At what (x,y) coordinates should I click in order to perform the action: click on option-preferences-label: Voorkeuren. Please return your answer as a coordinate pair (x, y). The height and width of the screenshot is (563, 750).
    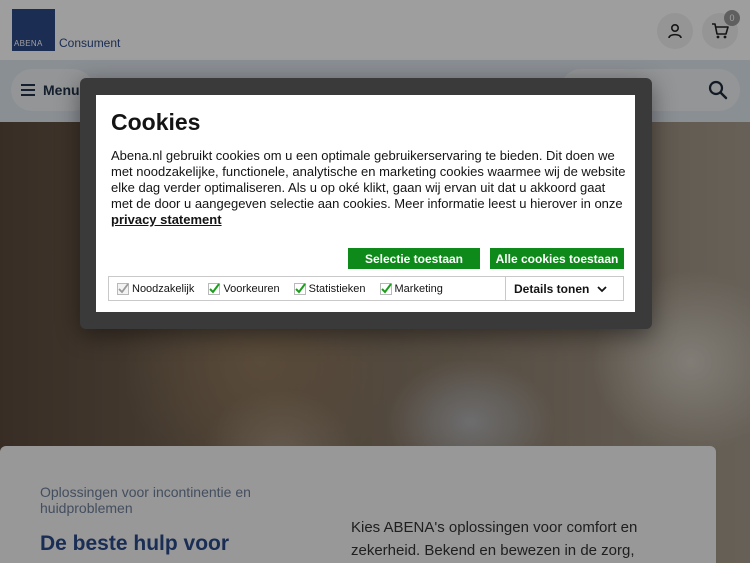
    Looking at the image, I should click on (251, 288).